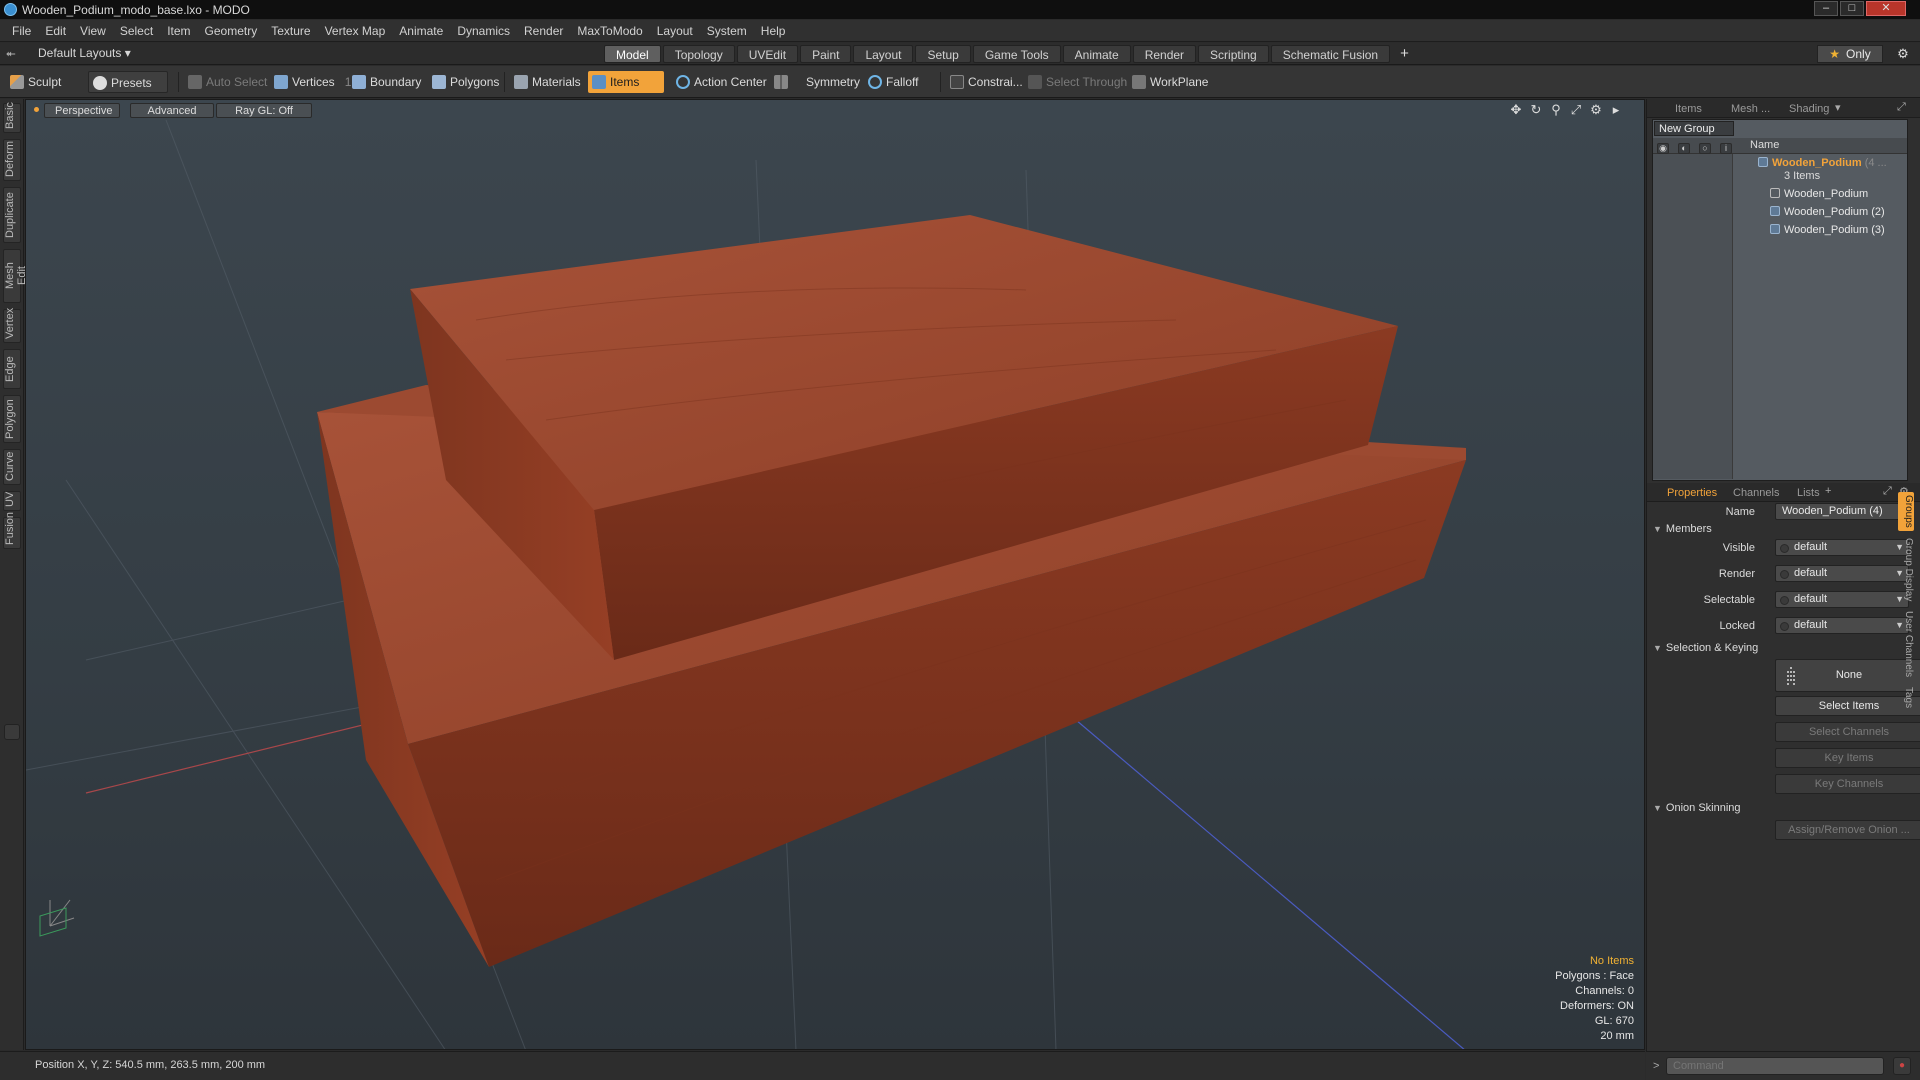 This screenshot has height=1080, width=1920. Describe the element at coordinates (883, 54) in the screenshot. I see `tab-layout: Layout` at that location.